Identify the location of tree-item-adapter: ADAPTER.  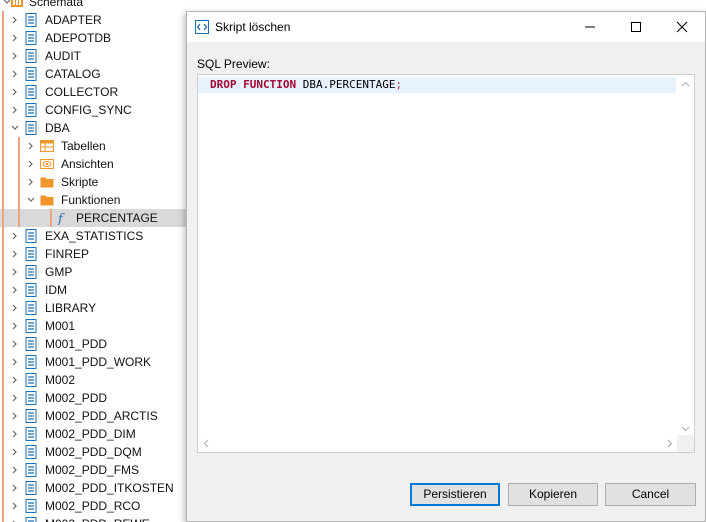
(93, 20).